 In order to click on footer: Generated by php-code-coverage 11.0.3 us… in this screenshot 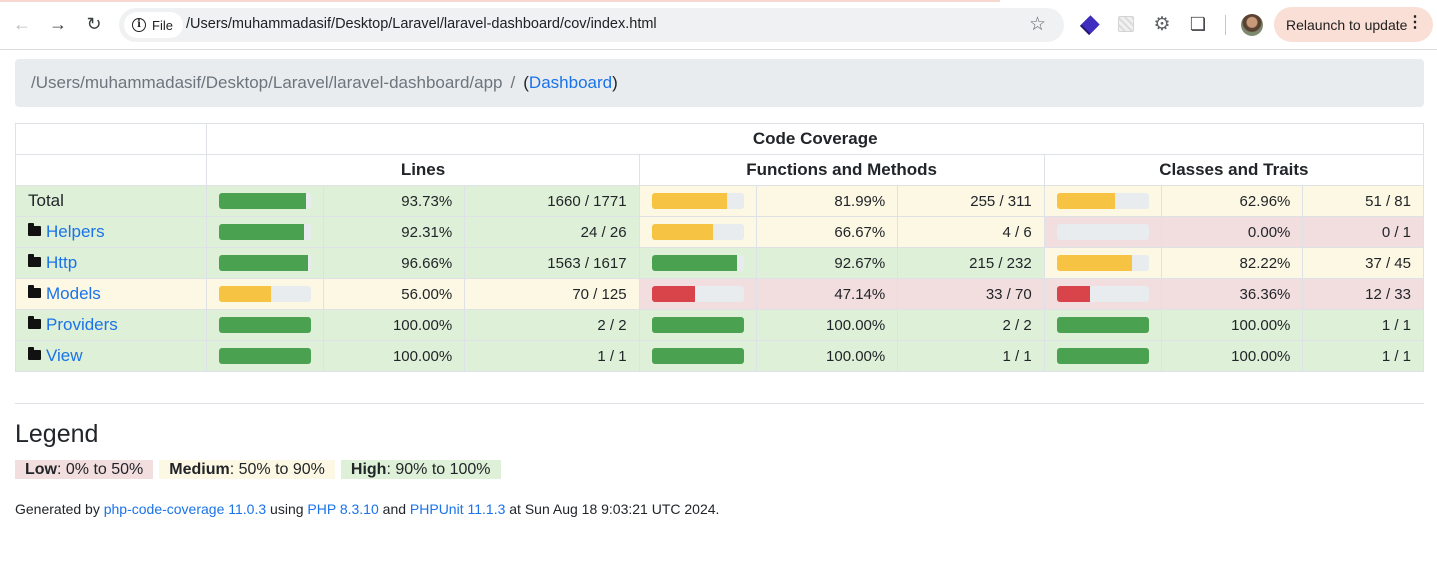, I will do `click(367, 509)`.